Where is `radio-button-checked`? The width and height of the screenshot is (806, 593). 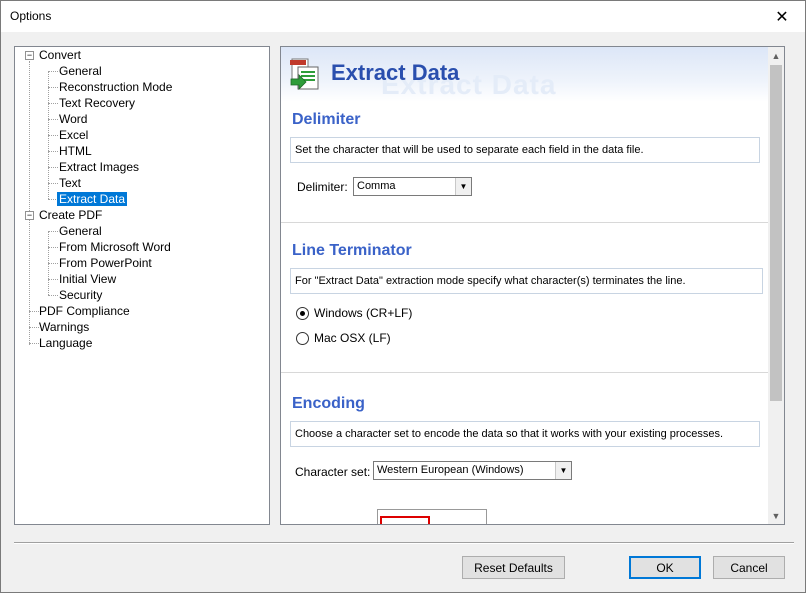
radio-button-checked is located at coordinates (302, 313).